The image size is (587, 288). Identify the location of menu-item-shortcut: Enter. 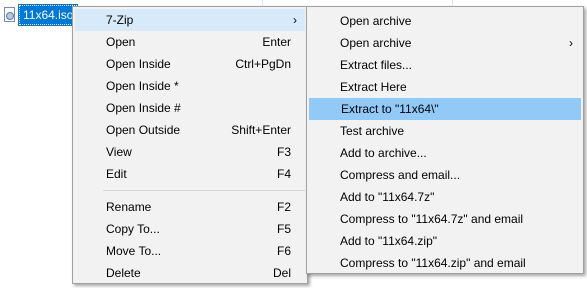
(276, 42).